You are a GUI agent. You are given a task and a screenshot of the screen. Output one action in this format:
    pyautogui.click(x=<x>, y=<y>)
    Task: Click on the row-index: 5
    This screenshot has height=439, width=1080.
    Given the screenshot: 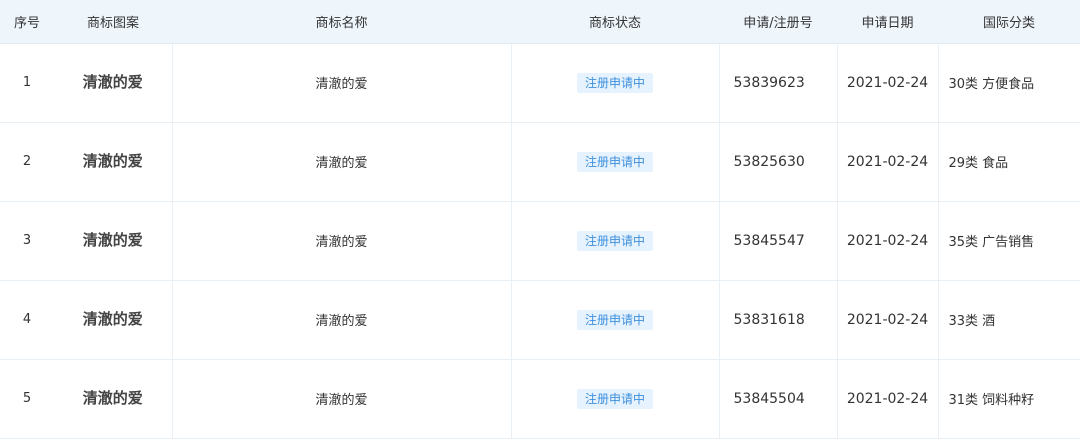 What is the action you would take?
    pyautogui.click(x=27, y=399)
    